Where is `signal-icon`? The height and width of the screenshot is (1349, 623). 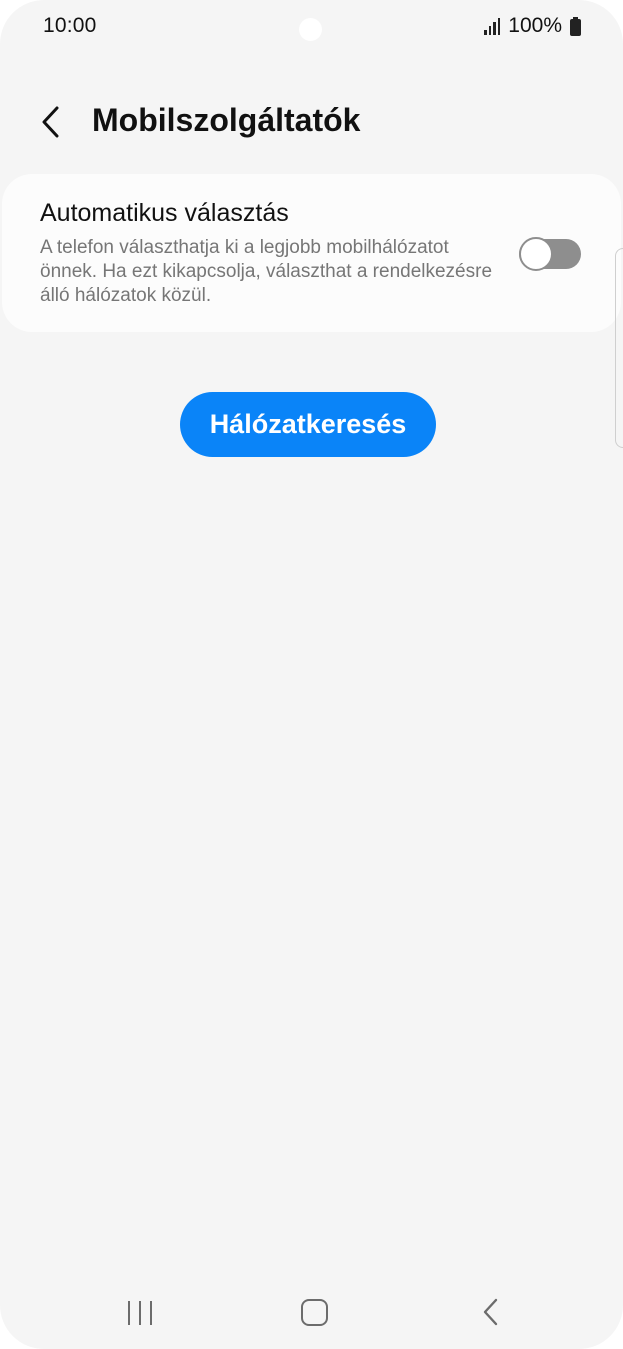 signal-icon is located at coordinates (493, 26).